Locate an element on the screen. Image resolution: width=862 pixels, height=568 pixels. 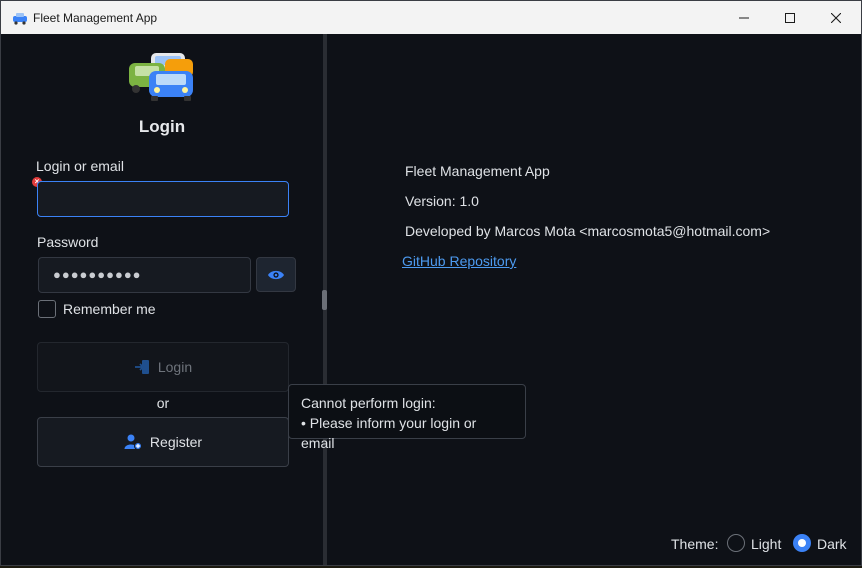
about-version: Version: 1.0 is located at coordinates (442, 201).